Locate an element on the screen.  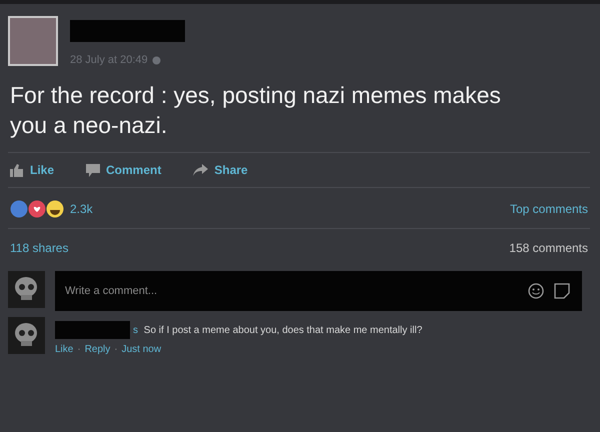
sort-comments-link: Top comments is located at coordinates (549, 209).